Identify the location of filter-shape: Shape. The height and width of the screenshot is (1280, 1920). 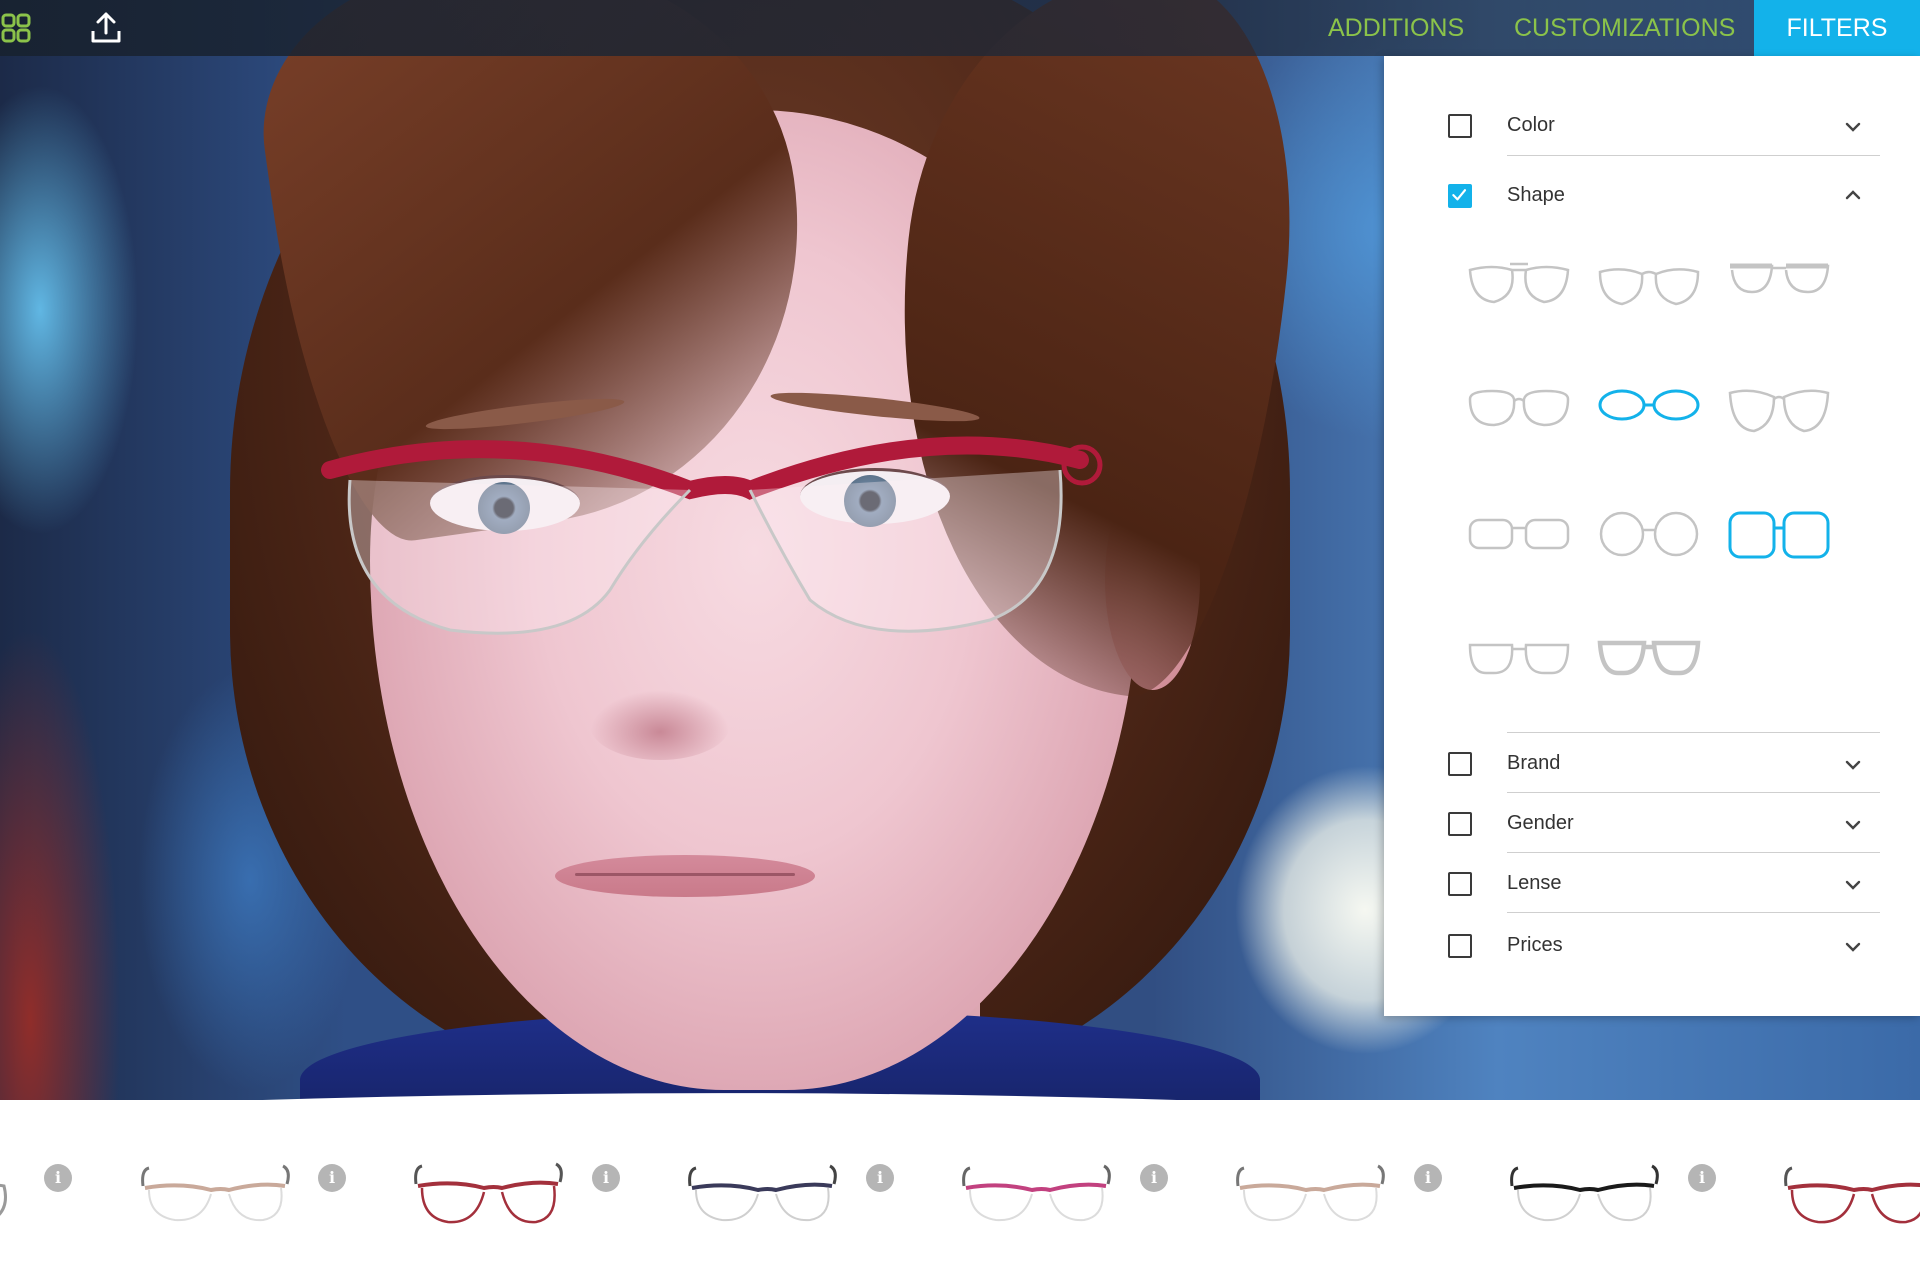
(1652, 196).